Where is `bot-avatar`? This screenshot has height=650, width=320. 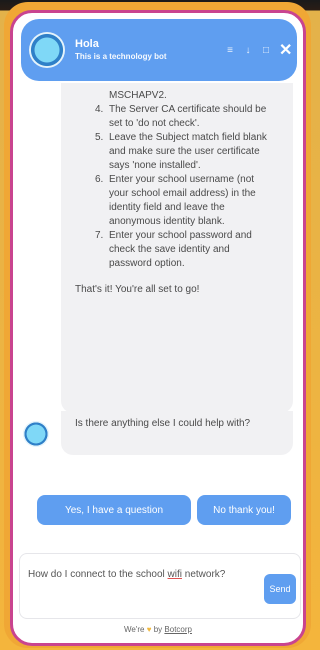
bot-avatar is located at coordinates (47, 50).